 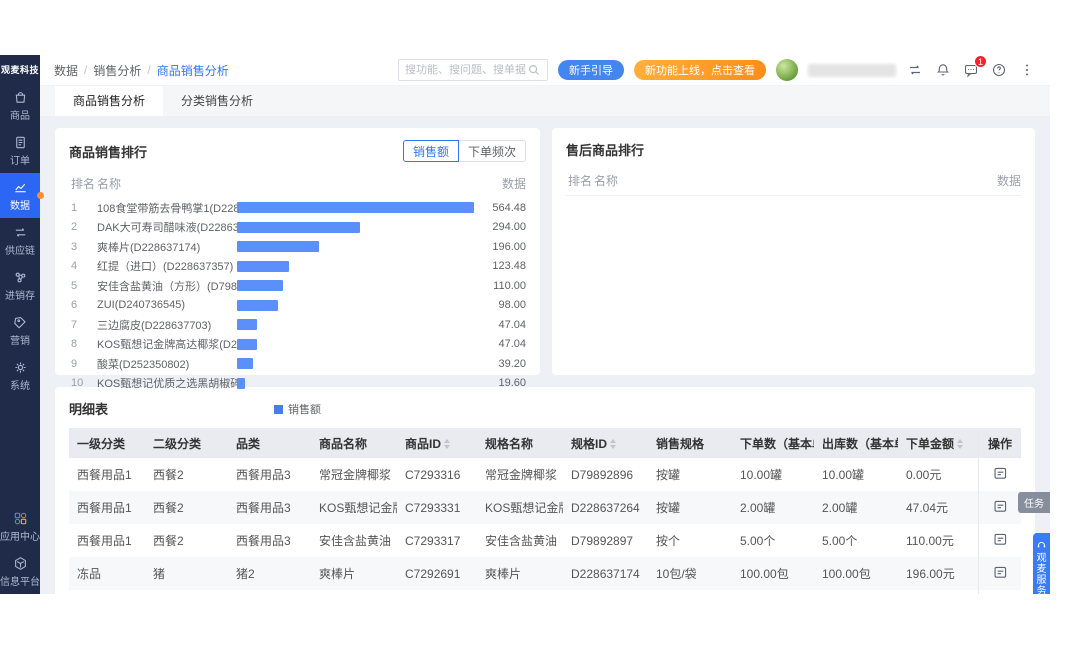 I want to click on rank-number: 6, so click(x=74, y=305).